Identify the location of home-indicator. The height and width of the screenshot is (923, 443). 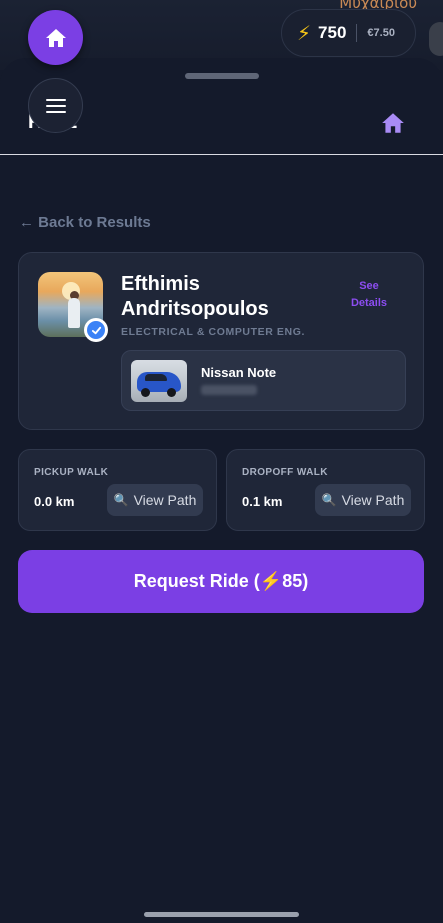
(221, 914).